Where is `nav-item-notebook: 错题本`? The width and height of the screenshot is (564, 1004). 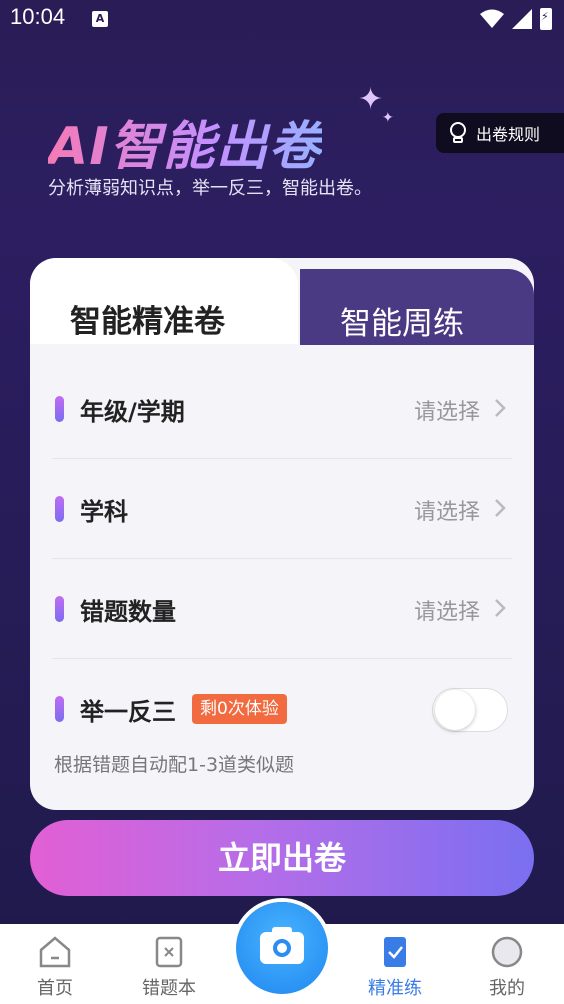 nav-item-notebook: 错题本 is located at coordinates (169, 967).